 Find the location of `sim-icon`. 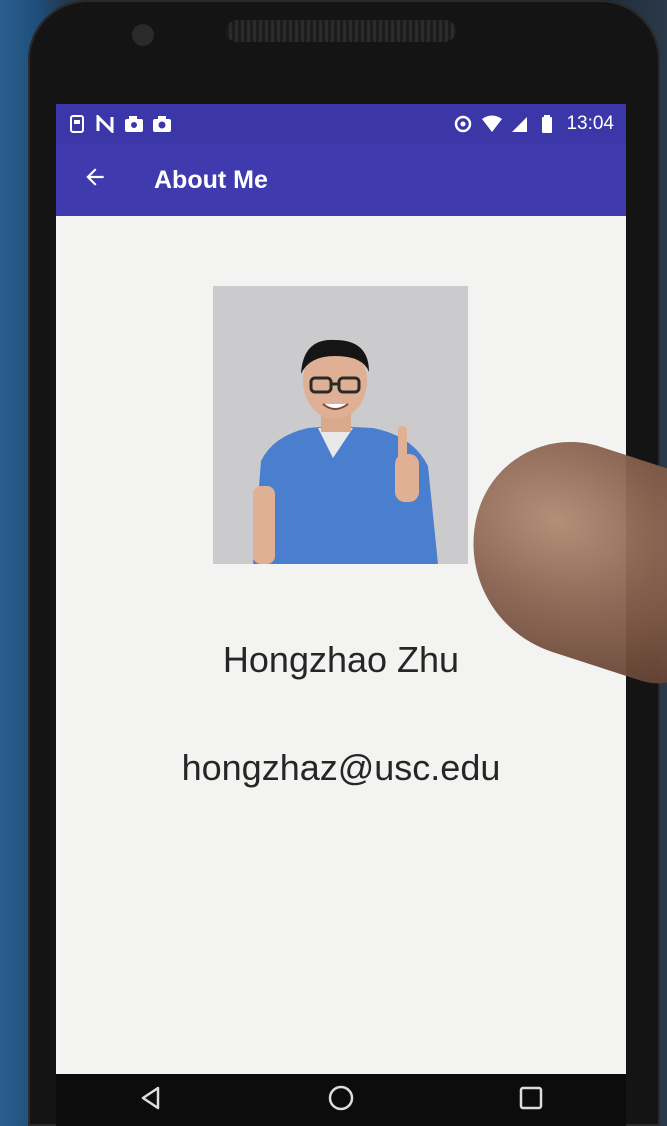

sim-icon is located at coordinates (77, 124).